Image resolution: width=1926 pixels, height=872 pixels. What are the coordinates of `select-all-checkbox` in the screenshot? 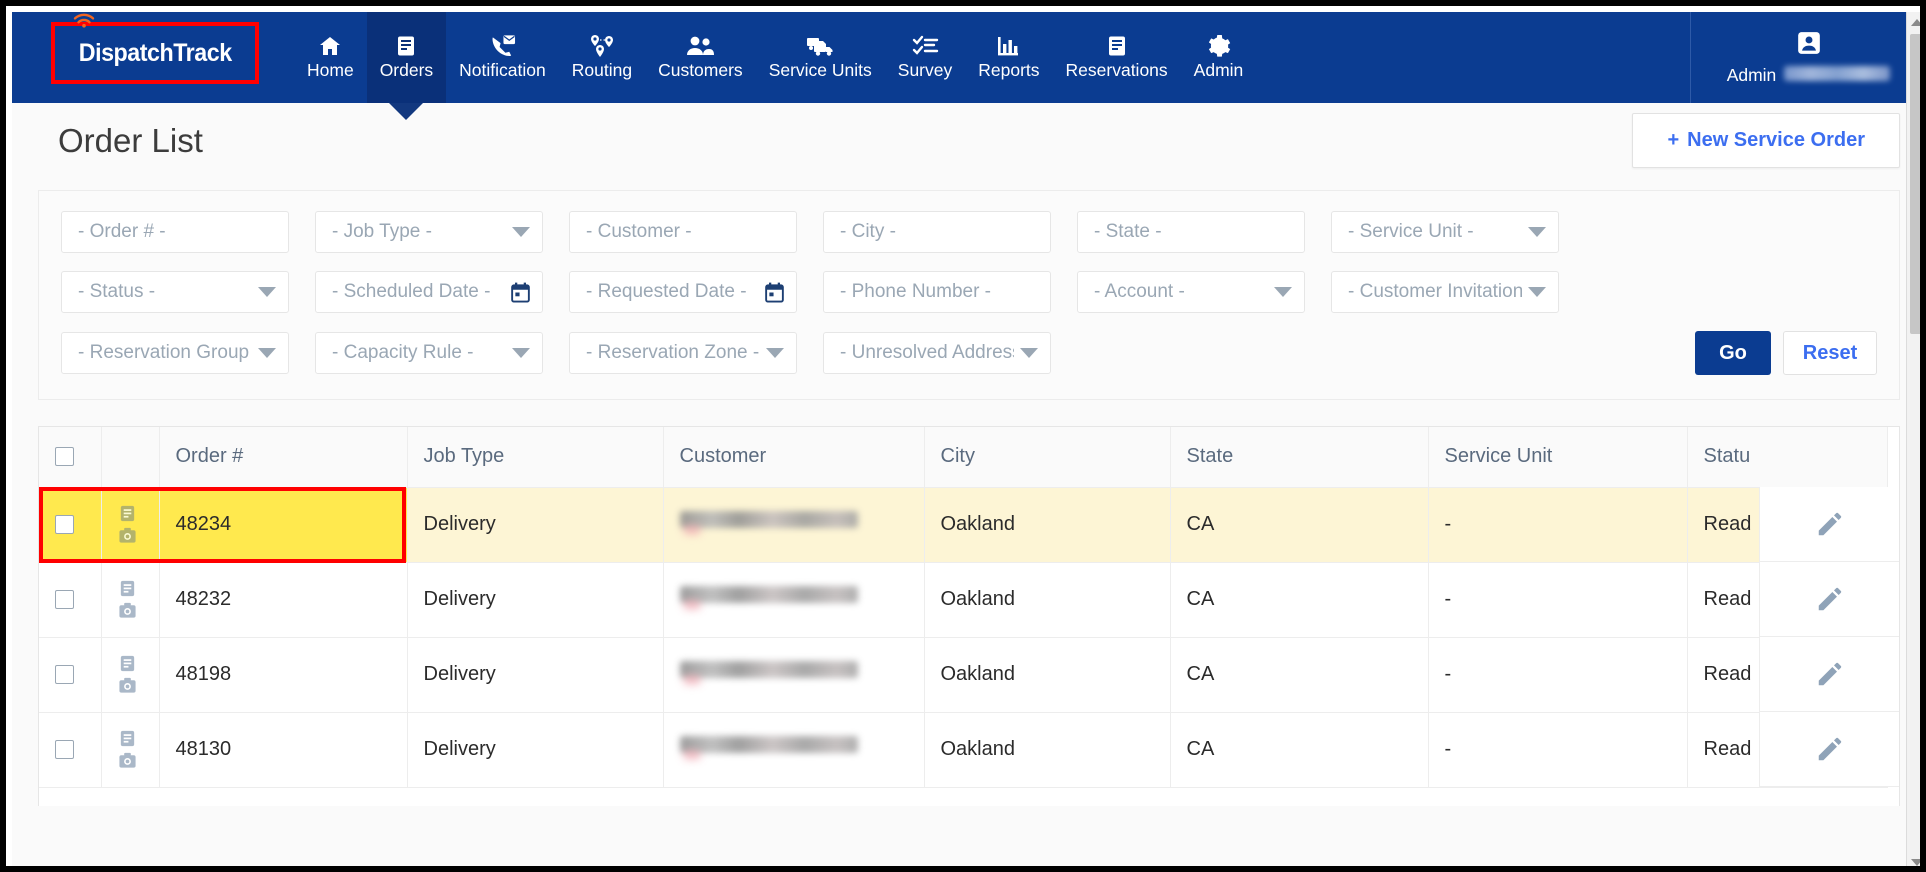 It's located at (64, 457).